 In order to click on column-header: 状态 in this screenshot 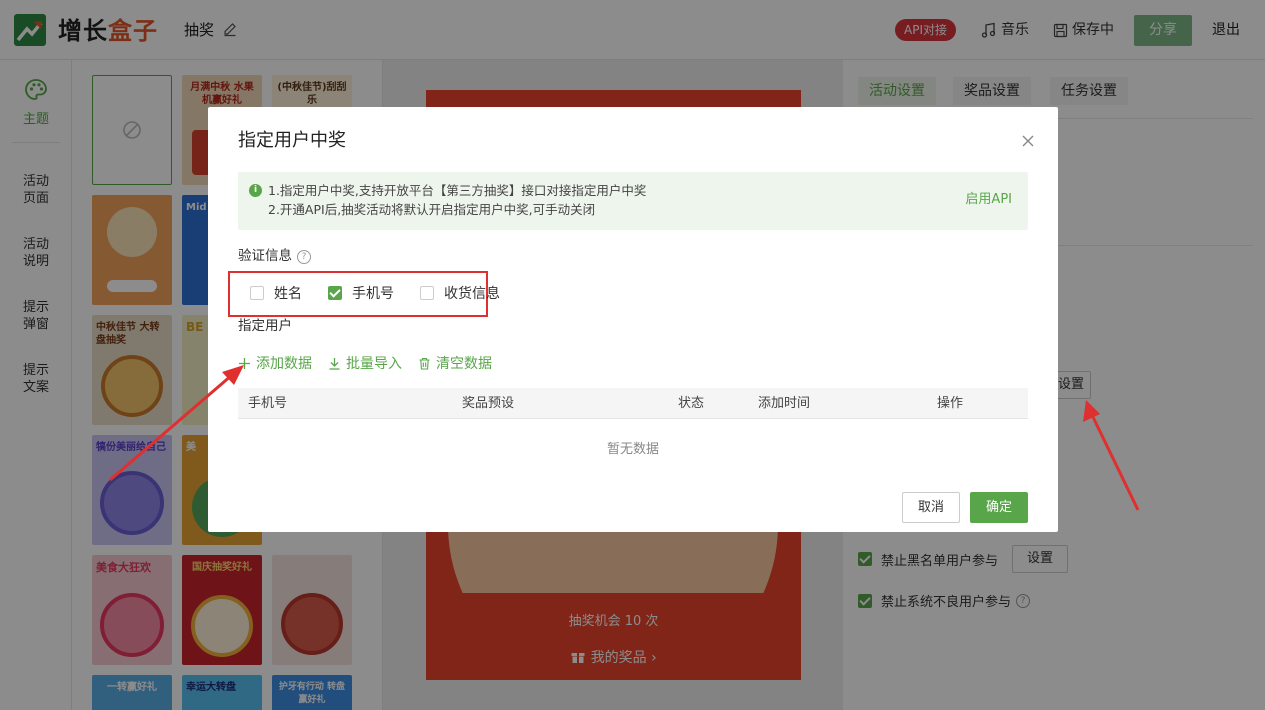, I will do `click(691, 403)`.